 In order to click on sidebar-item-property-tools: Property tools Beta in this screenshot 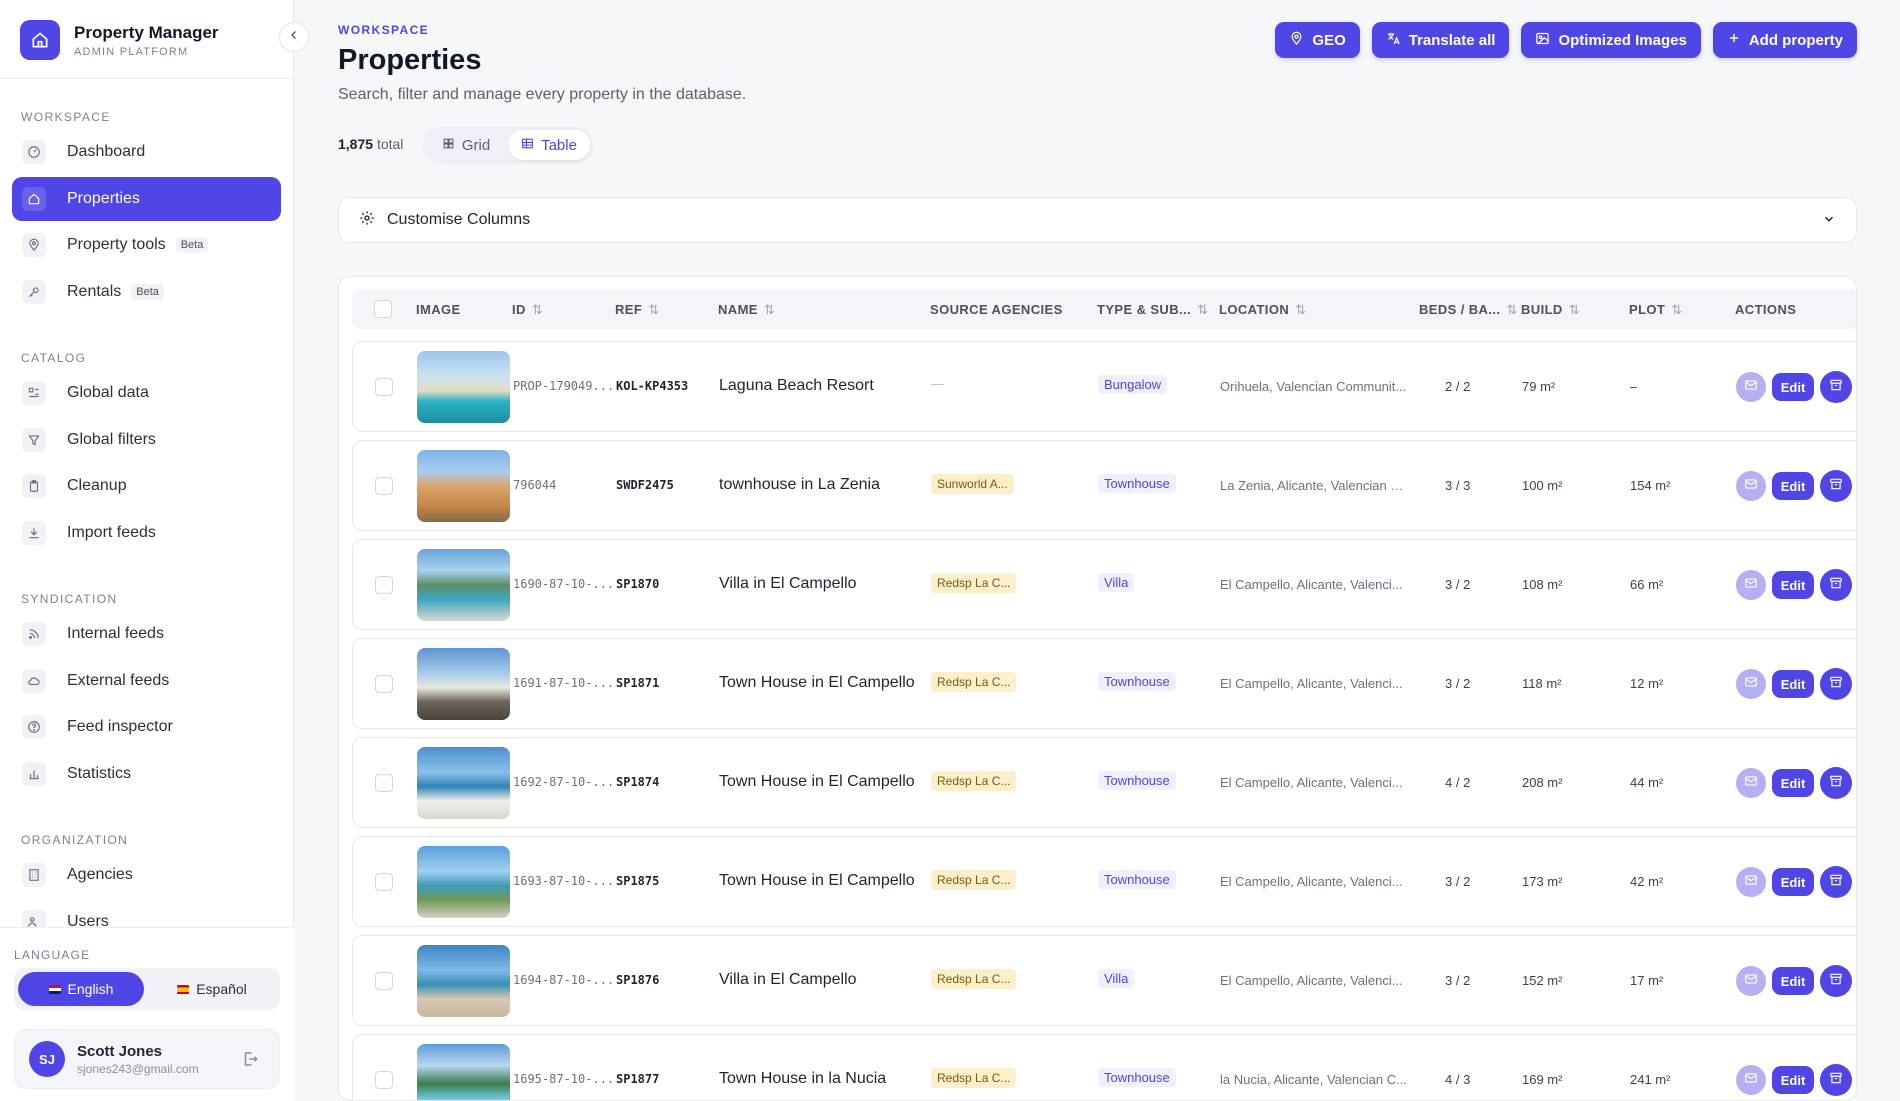, I will do `click(146, 245)`.